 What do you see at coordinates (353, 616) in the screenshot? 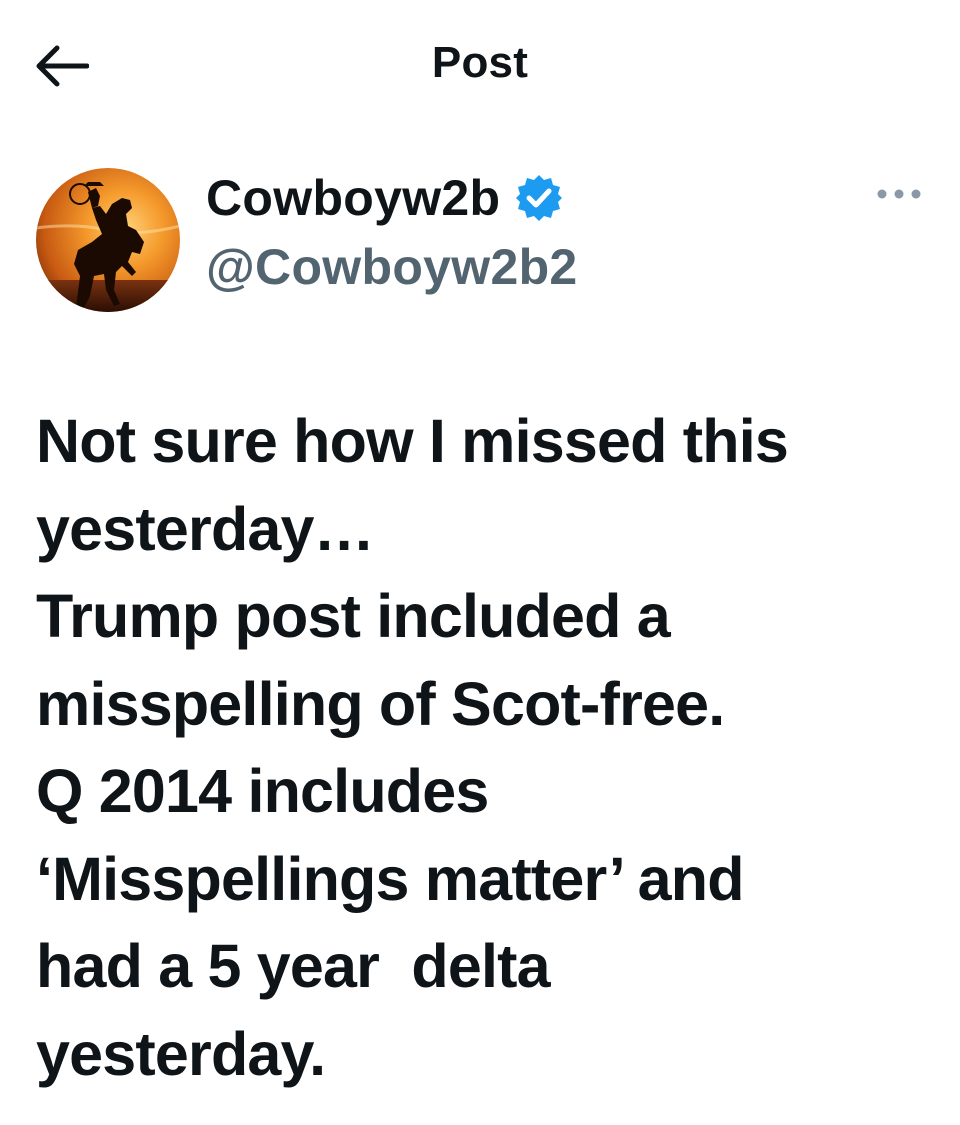
I see `post-text-line: Trump post included a` at bounding box center [353, 616].